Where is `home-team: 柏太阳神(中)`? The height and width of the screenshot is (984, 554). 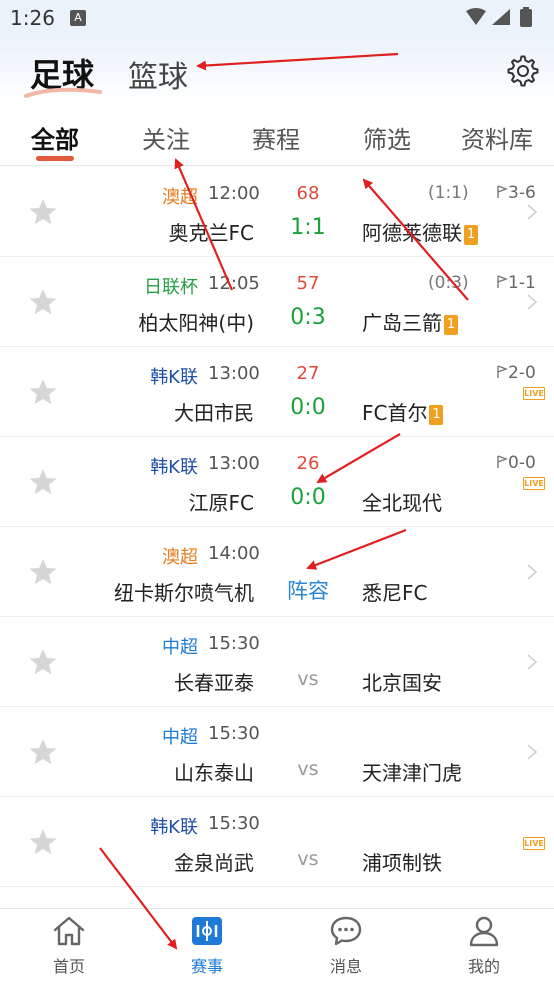 home-team: 柏太阳神(中) is located at coordinates (196, 323).